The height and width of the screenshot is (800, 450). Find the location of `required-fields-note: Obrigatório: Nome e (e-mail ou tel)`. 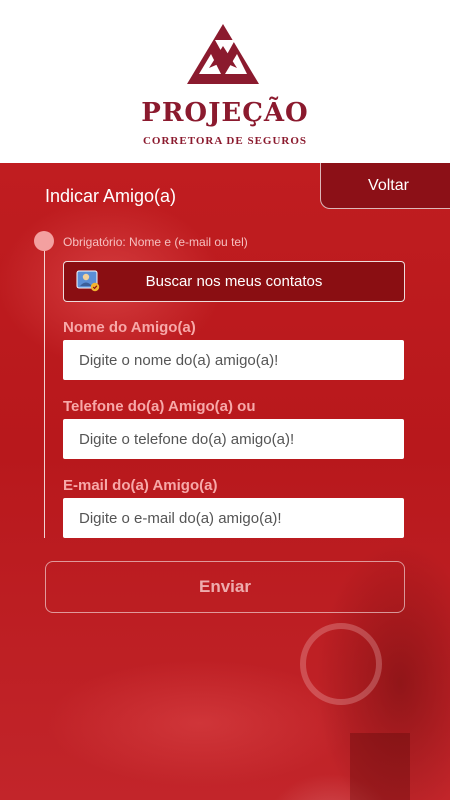

required-fields-note: Obrigatório: Nome e (e-mail ou tel) is located at coordinates (155, 242).